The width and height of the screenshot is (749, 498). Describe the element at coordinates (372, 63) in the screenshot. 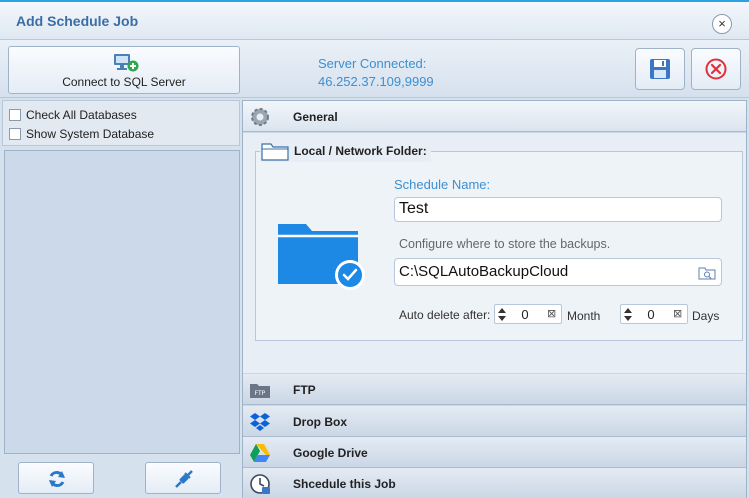

I see `server-status-title: Server Connected:` at that location.